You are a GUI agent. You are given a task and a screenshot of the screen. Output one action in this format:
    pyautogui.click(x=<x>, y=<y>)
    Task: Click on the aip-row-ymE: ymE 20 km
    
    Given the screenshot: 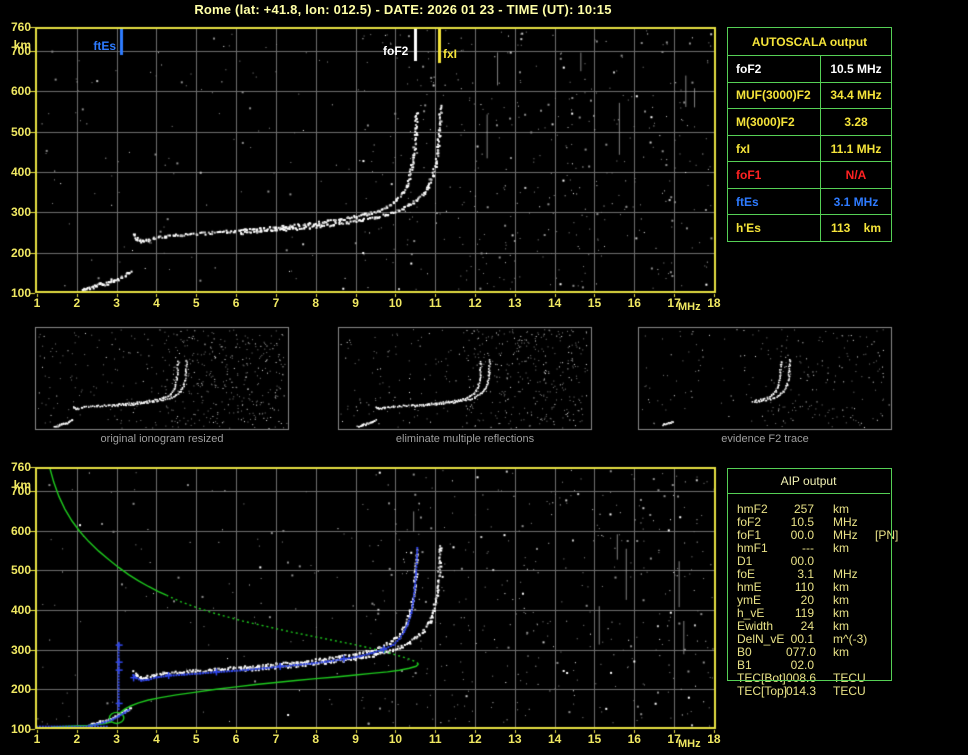 What is the action you would take?
    pyautogui.click(x=849, y=600)
    